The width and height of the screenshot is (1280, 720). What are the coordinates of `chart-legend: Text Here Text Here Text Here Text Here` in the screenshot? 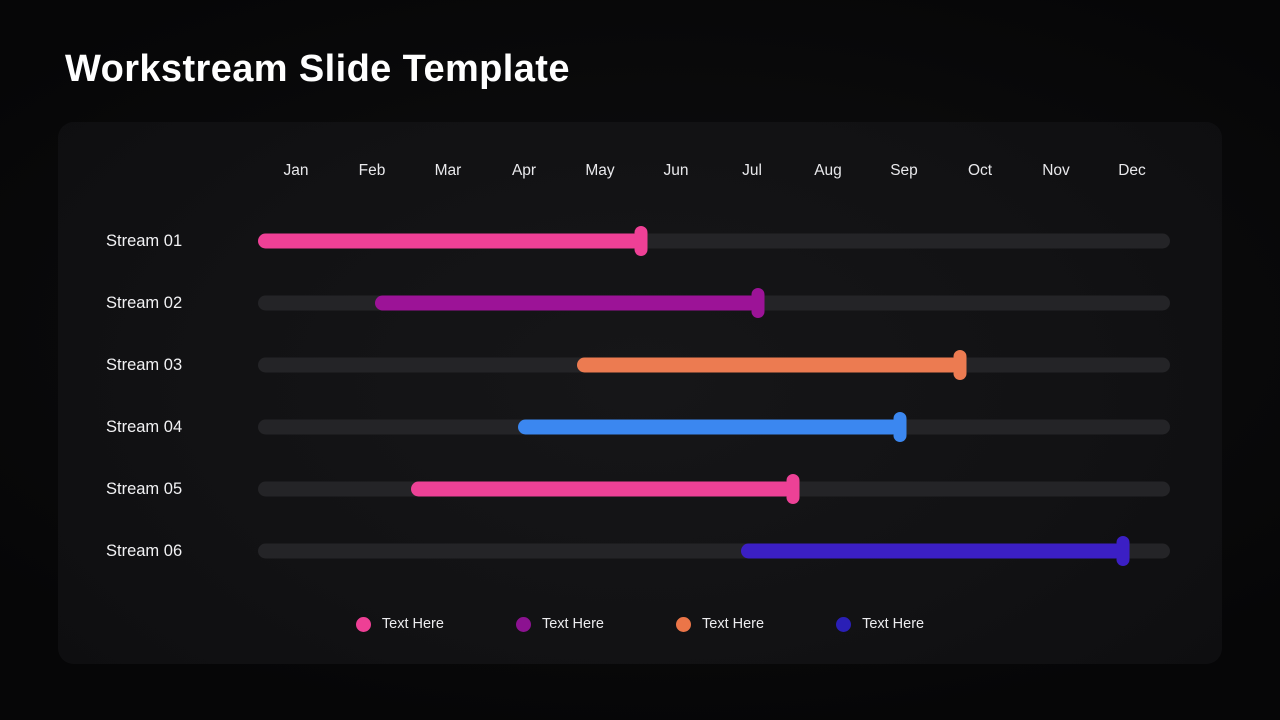 It's located at (640, 624).